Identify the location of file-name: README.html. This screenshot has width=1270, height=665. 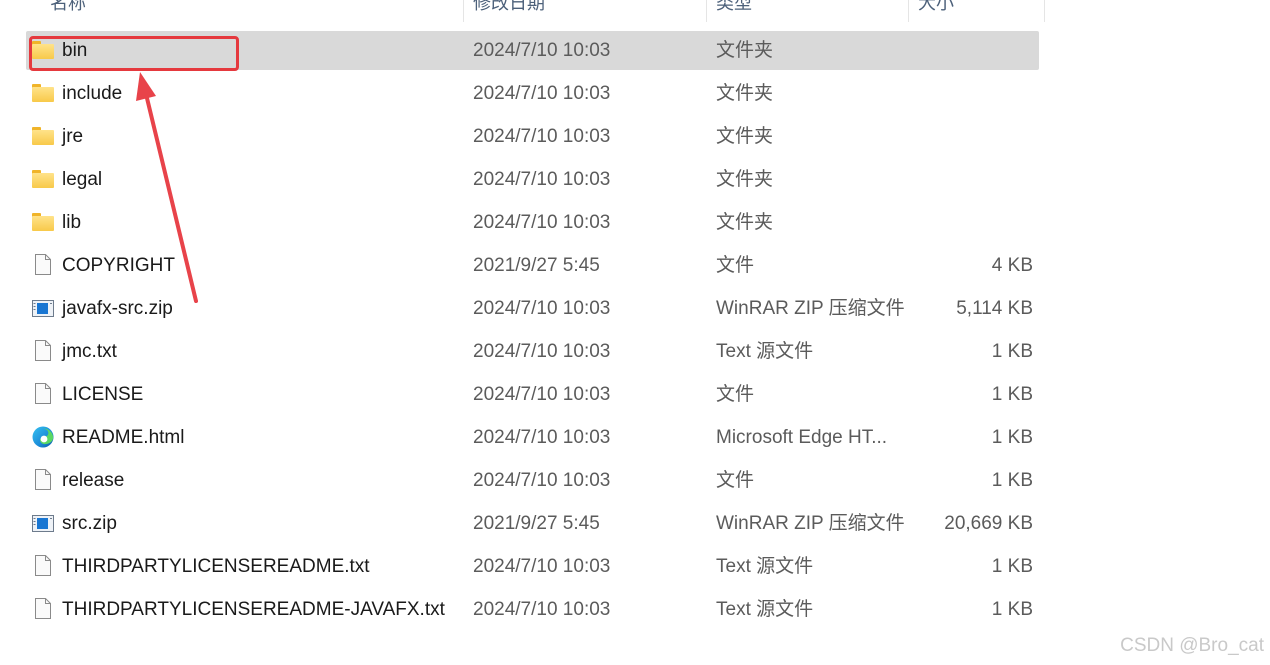
(123, 437).